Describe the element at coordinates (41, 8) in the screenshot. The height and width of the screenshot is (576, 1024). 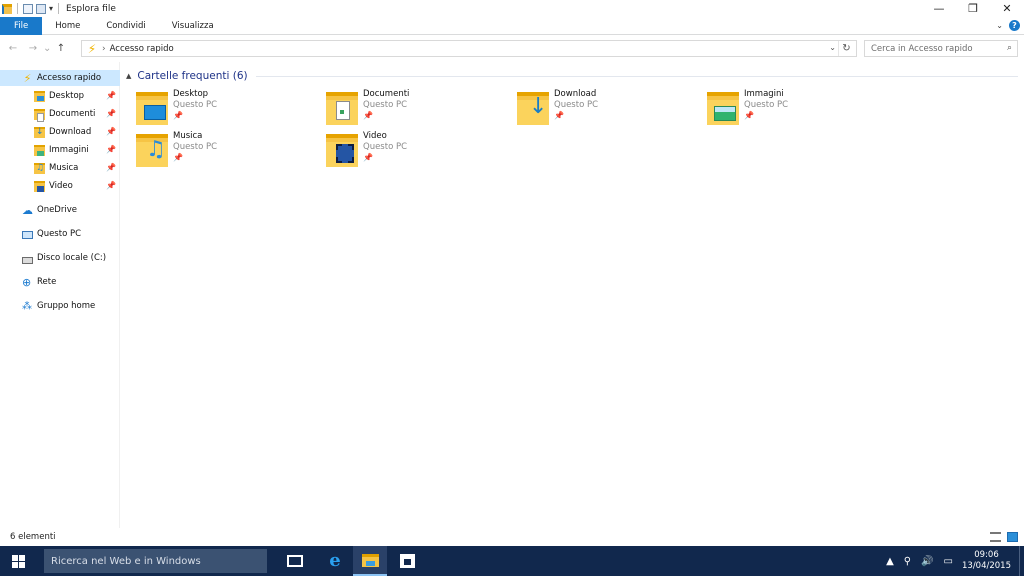
I see `new-folder-icon` at that location.